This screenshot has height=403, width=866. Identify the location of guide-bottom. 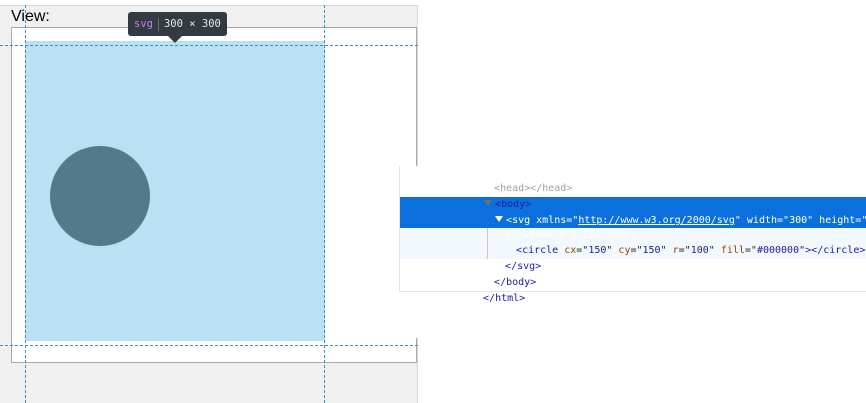
(209, 345).